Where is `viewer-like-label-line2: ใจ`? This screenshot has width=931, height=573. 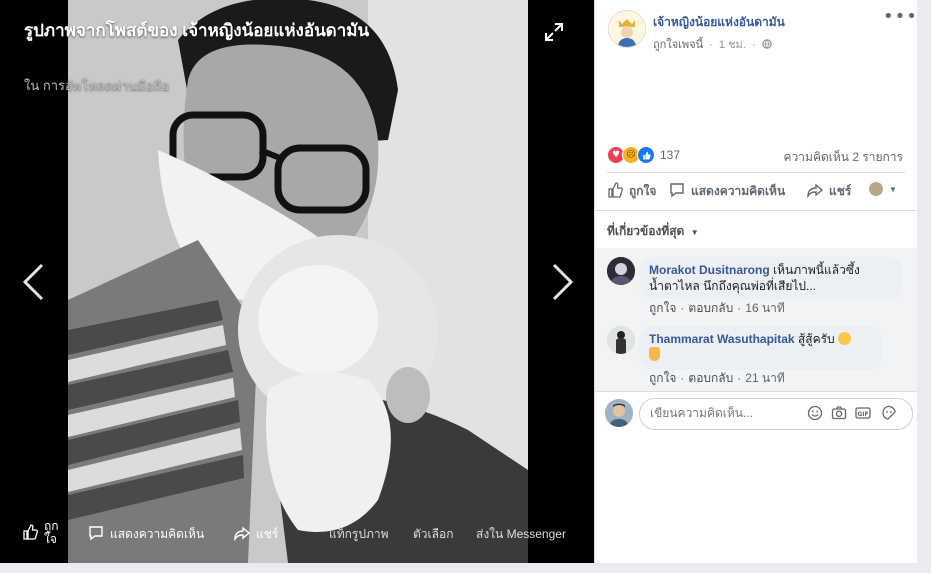 viewer-like-label-line2: ใจ is located at coordinates (50, 539).